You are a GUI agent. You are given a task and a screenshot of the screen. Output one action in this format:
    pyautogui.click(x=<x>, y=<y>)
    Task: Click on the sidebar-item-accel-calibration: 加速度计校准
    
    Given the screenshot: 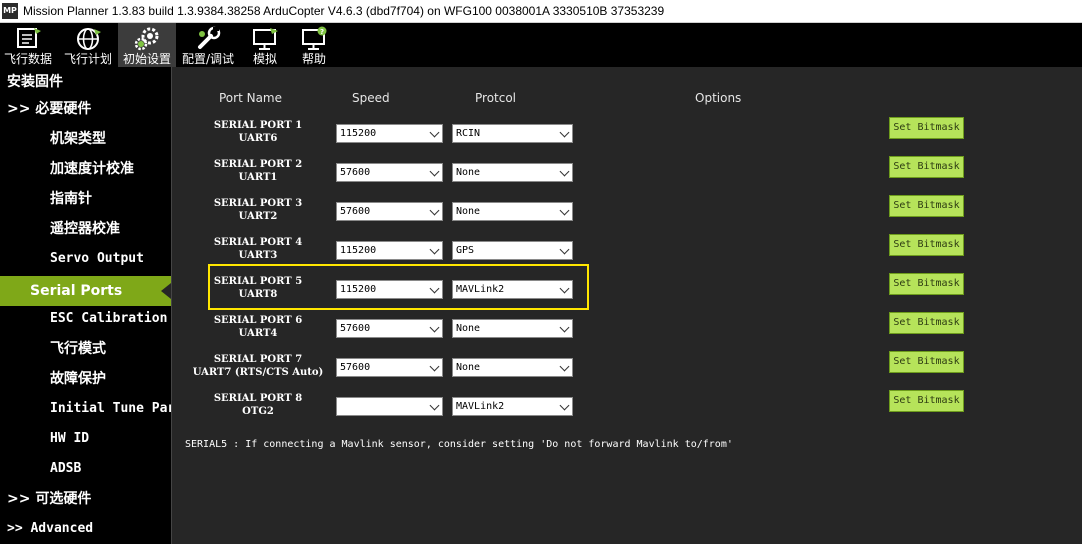 What is the action you would take?
    pyautogui.click(x=85, y=169)
    